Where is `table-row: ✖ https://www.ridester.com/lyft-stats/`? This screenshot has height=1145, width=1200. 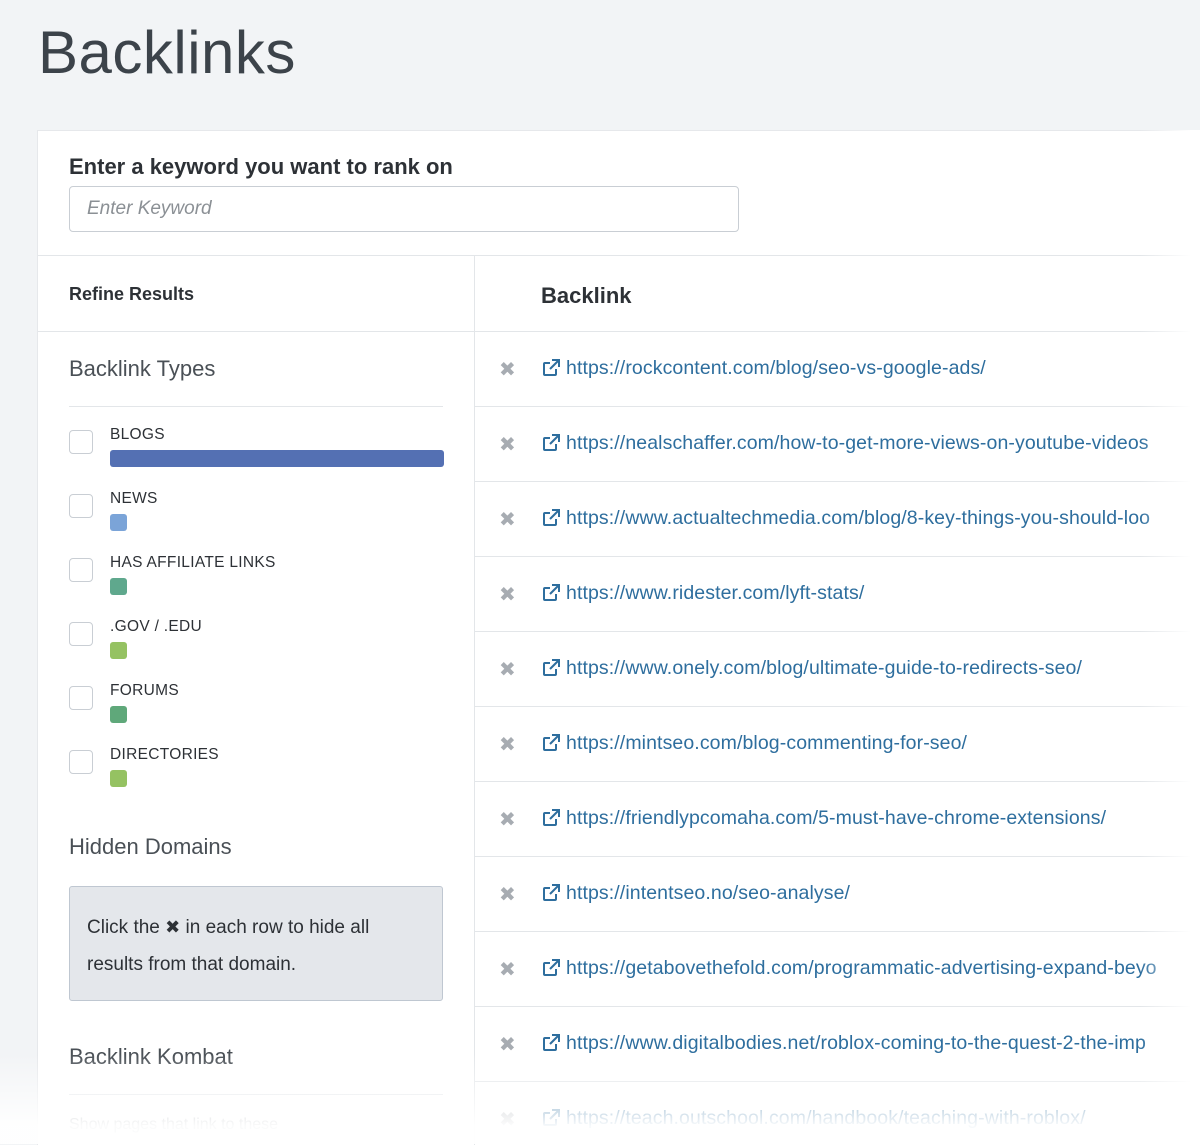 table-row: ✖ https://www.ridester.com/lyft-stats/ is located at coordinates (837, 594).